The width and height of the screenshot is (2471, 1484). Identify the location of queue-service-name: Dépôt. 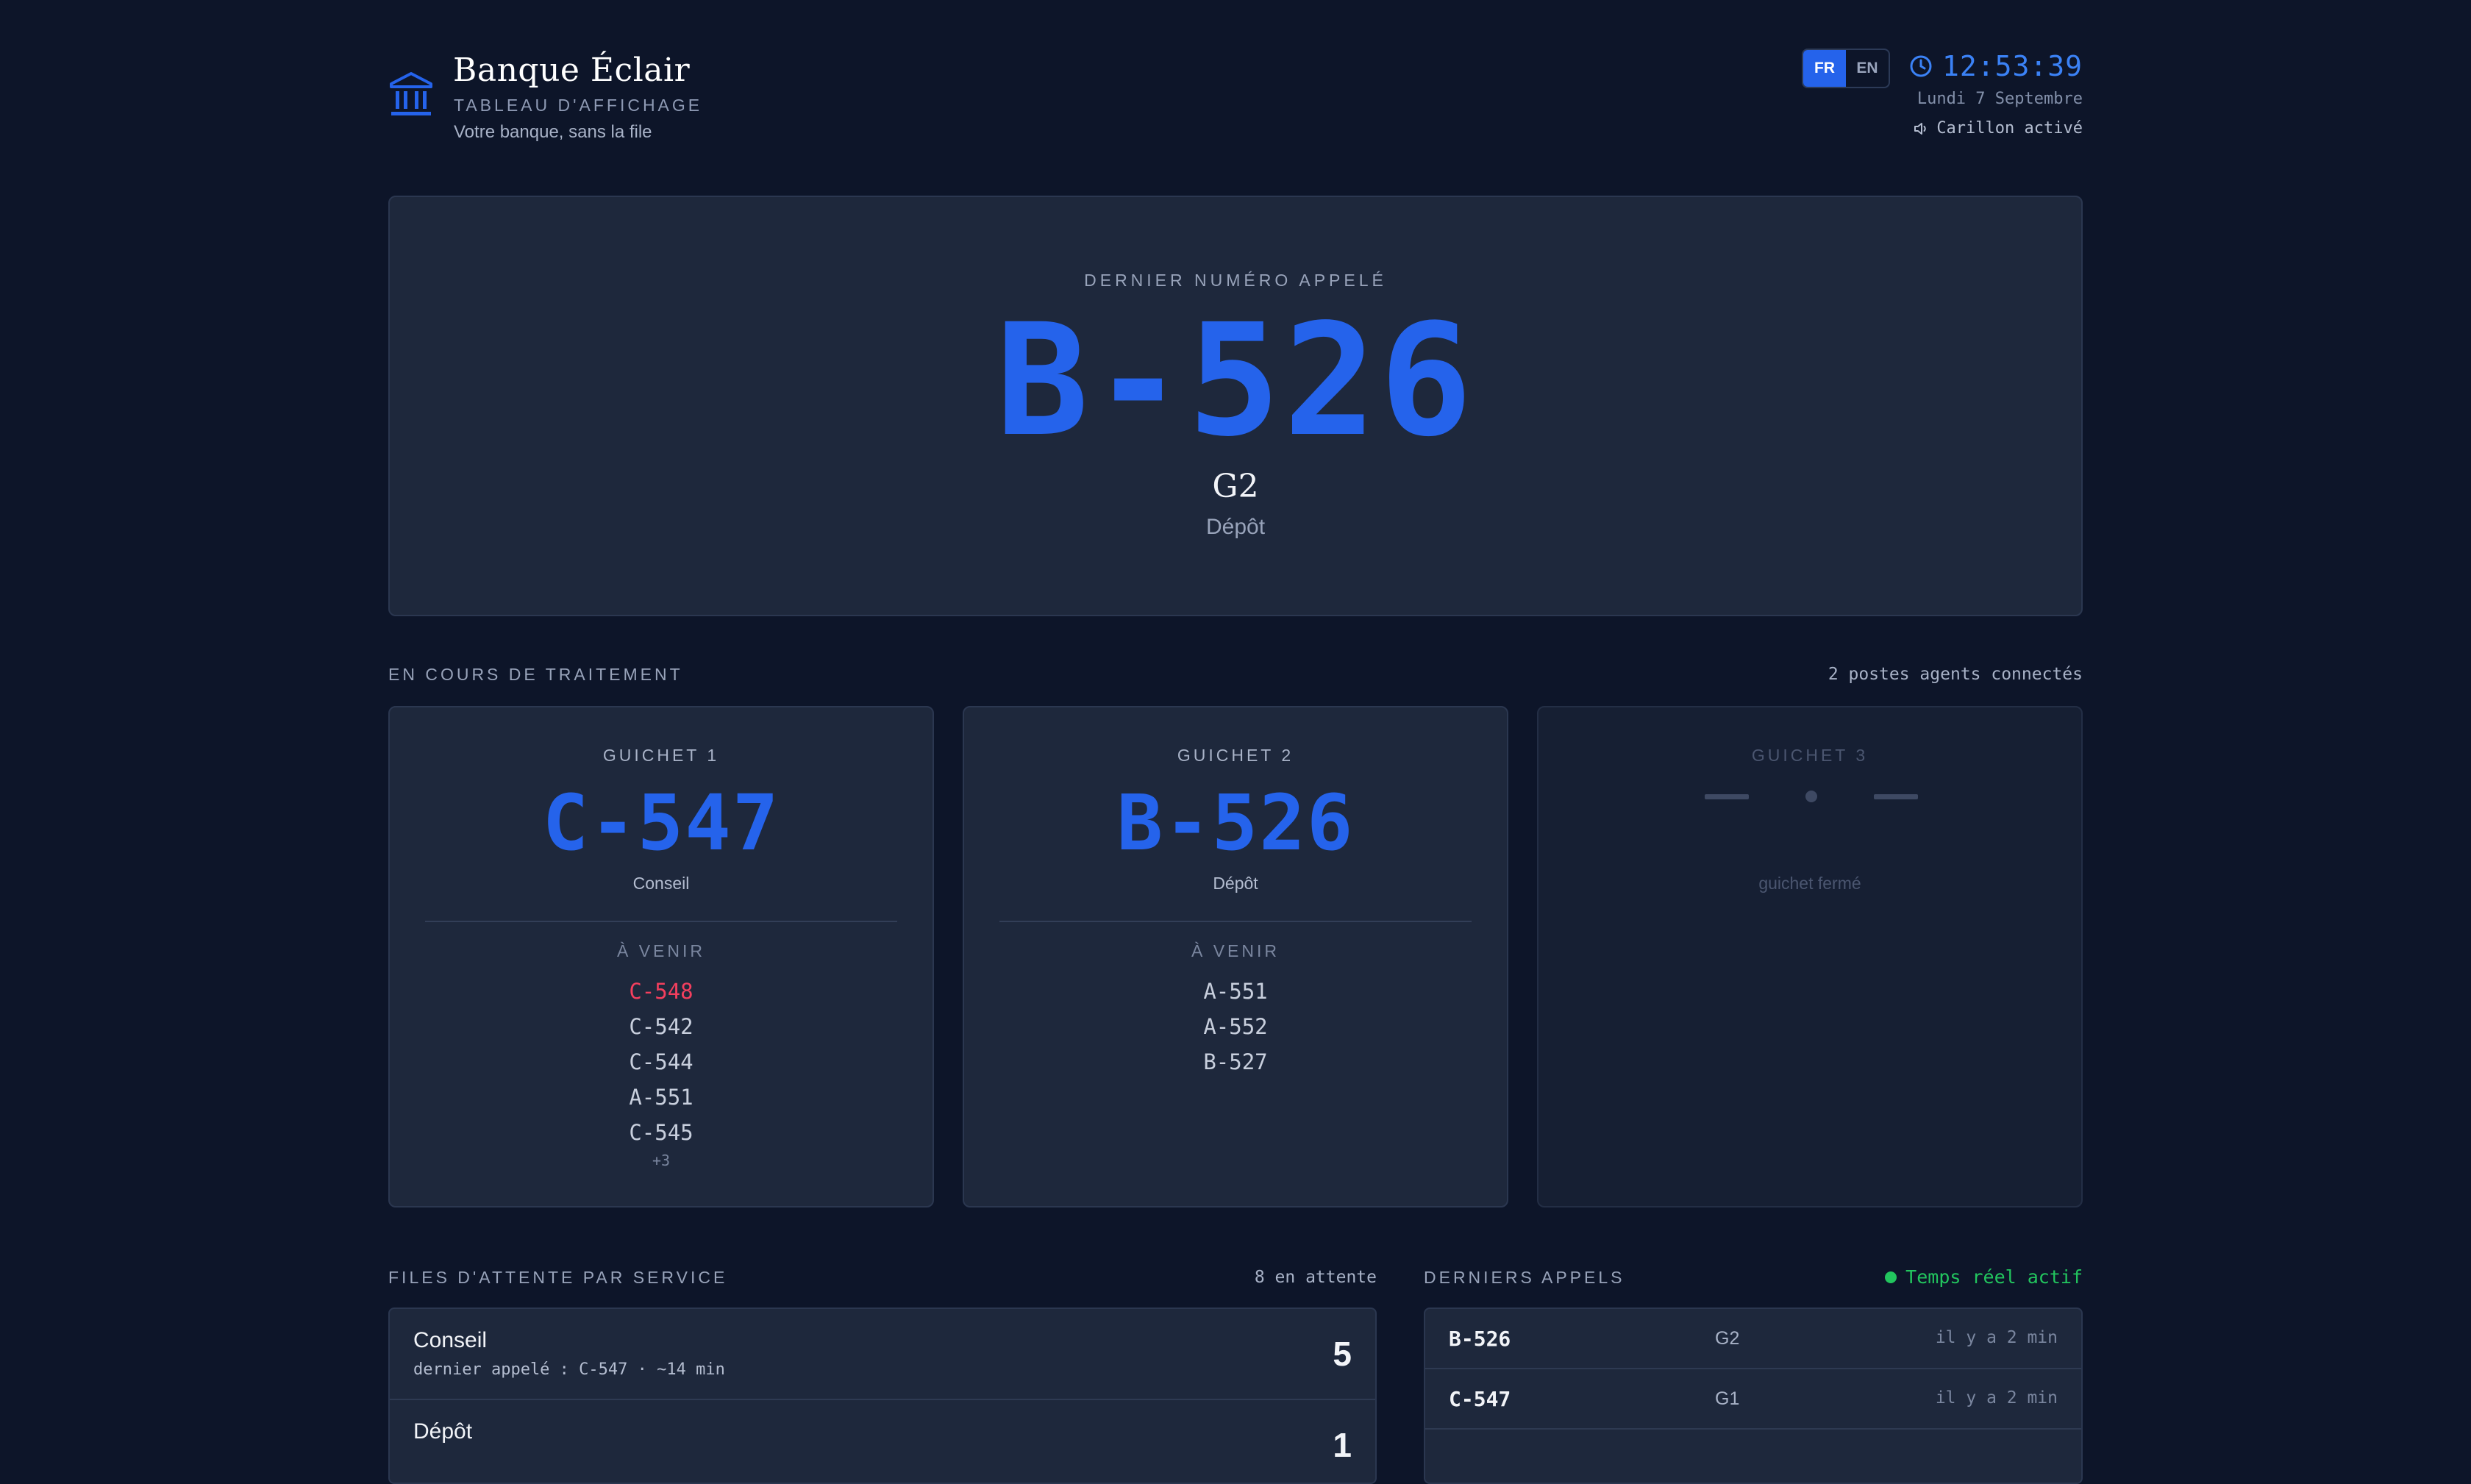
(443, 1431).